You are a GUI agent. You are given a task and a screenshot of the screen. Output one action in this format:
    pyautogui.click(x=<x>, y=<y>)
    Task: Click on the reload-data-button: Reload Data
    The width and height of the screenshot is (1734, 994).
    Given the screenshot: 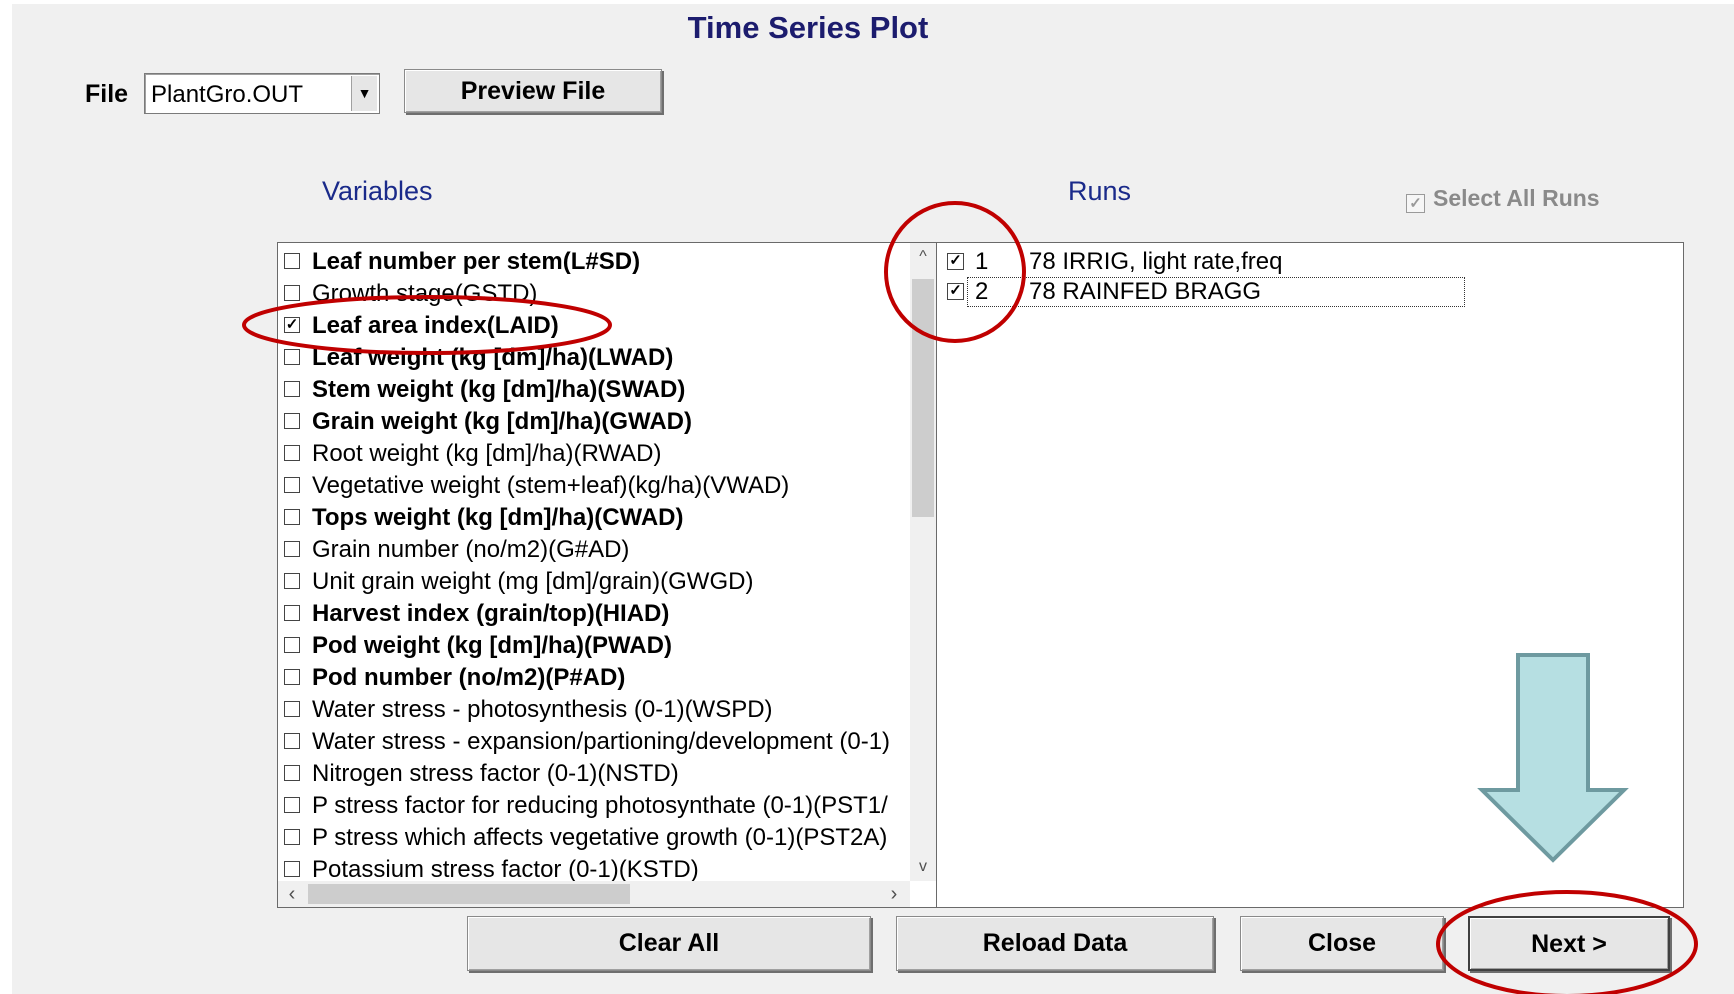 What is the action you would take?
    pyautogui.click(x=1055, y=943)
    